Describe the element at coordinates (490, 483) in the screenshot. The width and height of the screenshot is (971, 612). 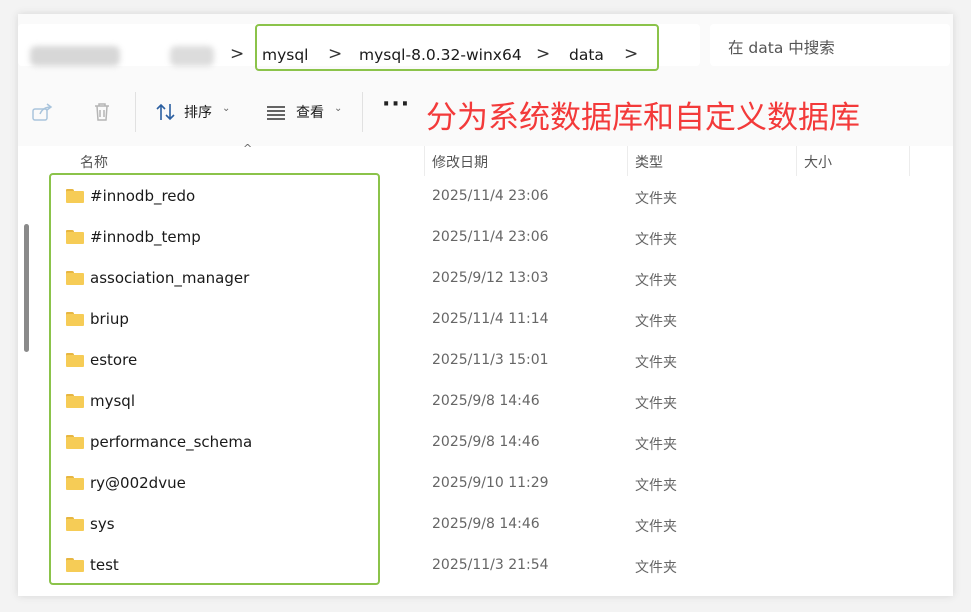
I see `file-modified-date: 2025/9/10 11:29` at that location.